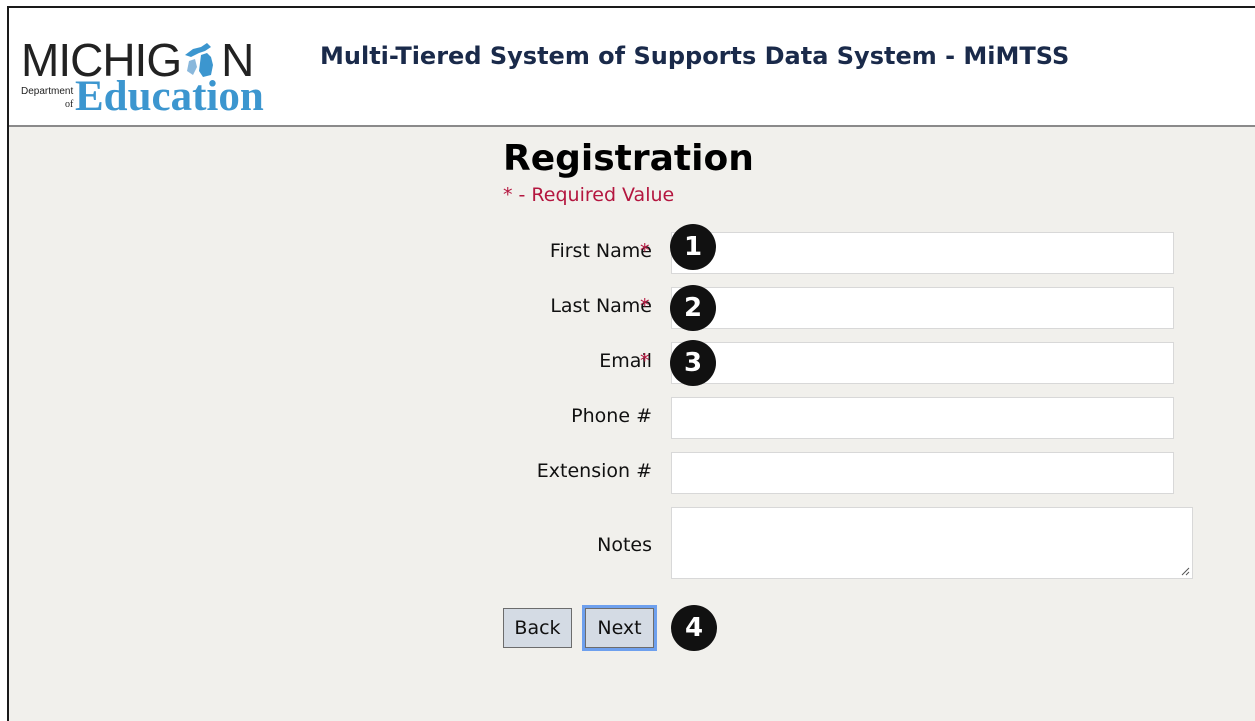 Image resolution: width=1255 pixels, height=721 pixels. I want to click on next-button: Next, so click(619, 628).